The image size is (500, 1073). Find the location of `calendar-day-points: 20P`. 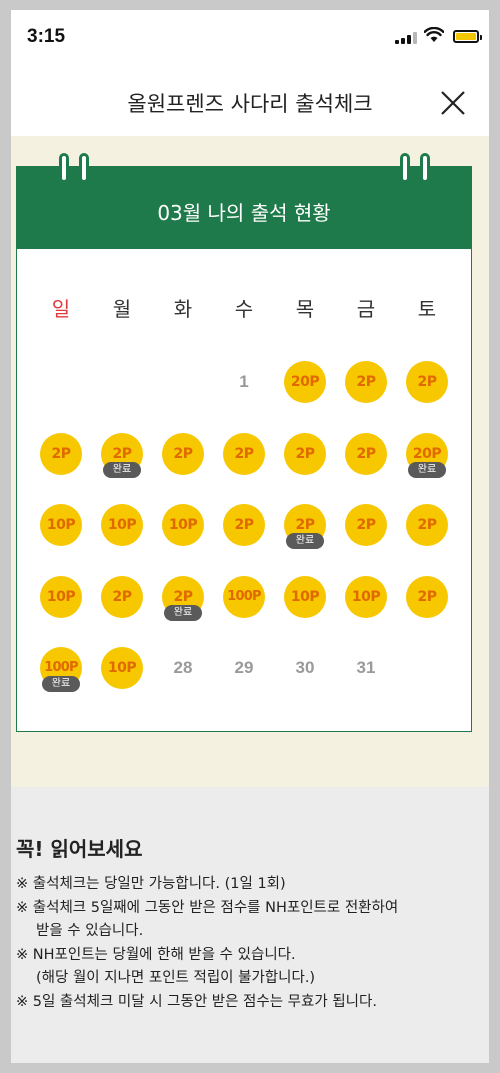

calendar-day-points: 20P is located at coordinates (305, 382).